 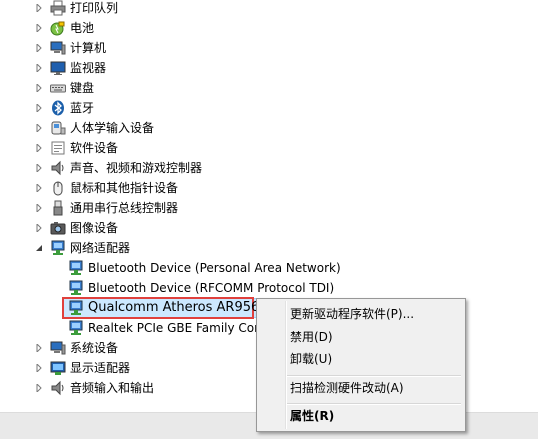 I want to click on menu-icon-gutter, so click(x=286, y=365).